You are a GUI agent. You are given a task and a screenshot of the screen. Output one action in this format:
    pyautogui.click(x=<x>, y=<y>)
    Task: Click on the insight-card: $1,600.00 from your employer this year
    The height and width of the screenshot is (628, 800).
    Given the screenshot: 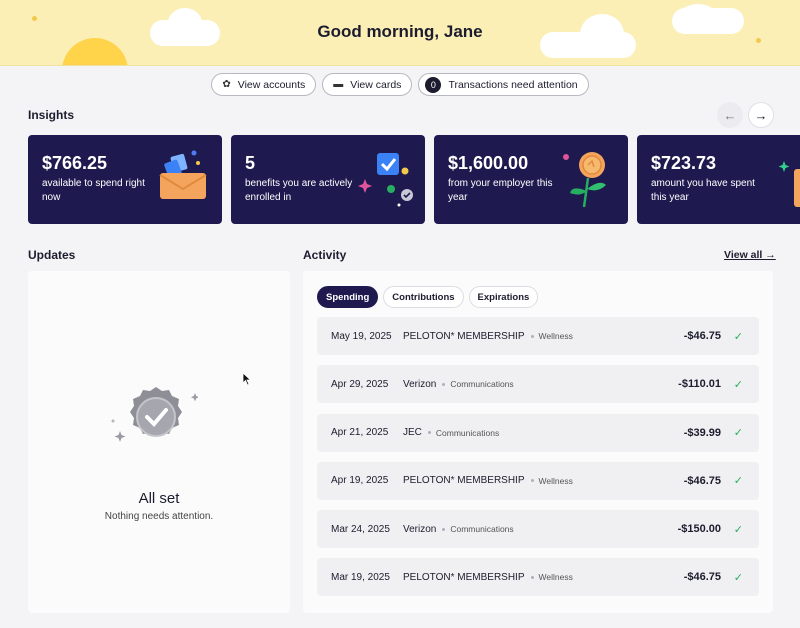 What is the action you would take?
    pyautogui.click(x=531, y=179)
    